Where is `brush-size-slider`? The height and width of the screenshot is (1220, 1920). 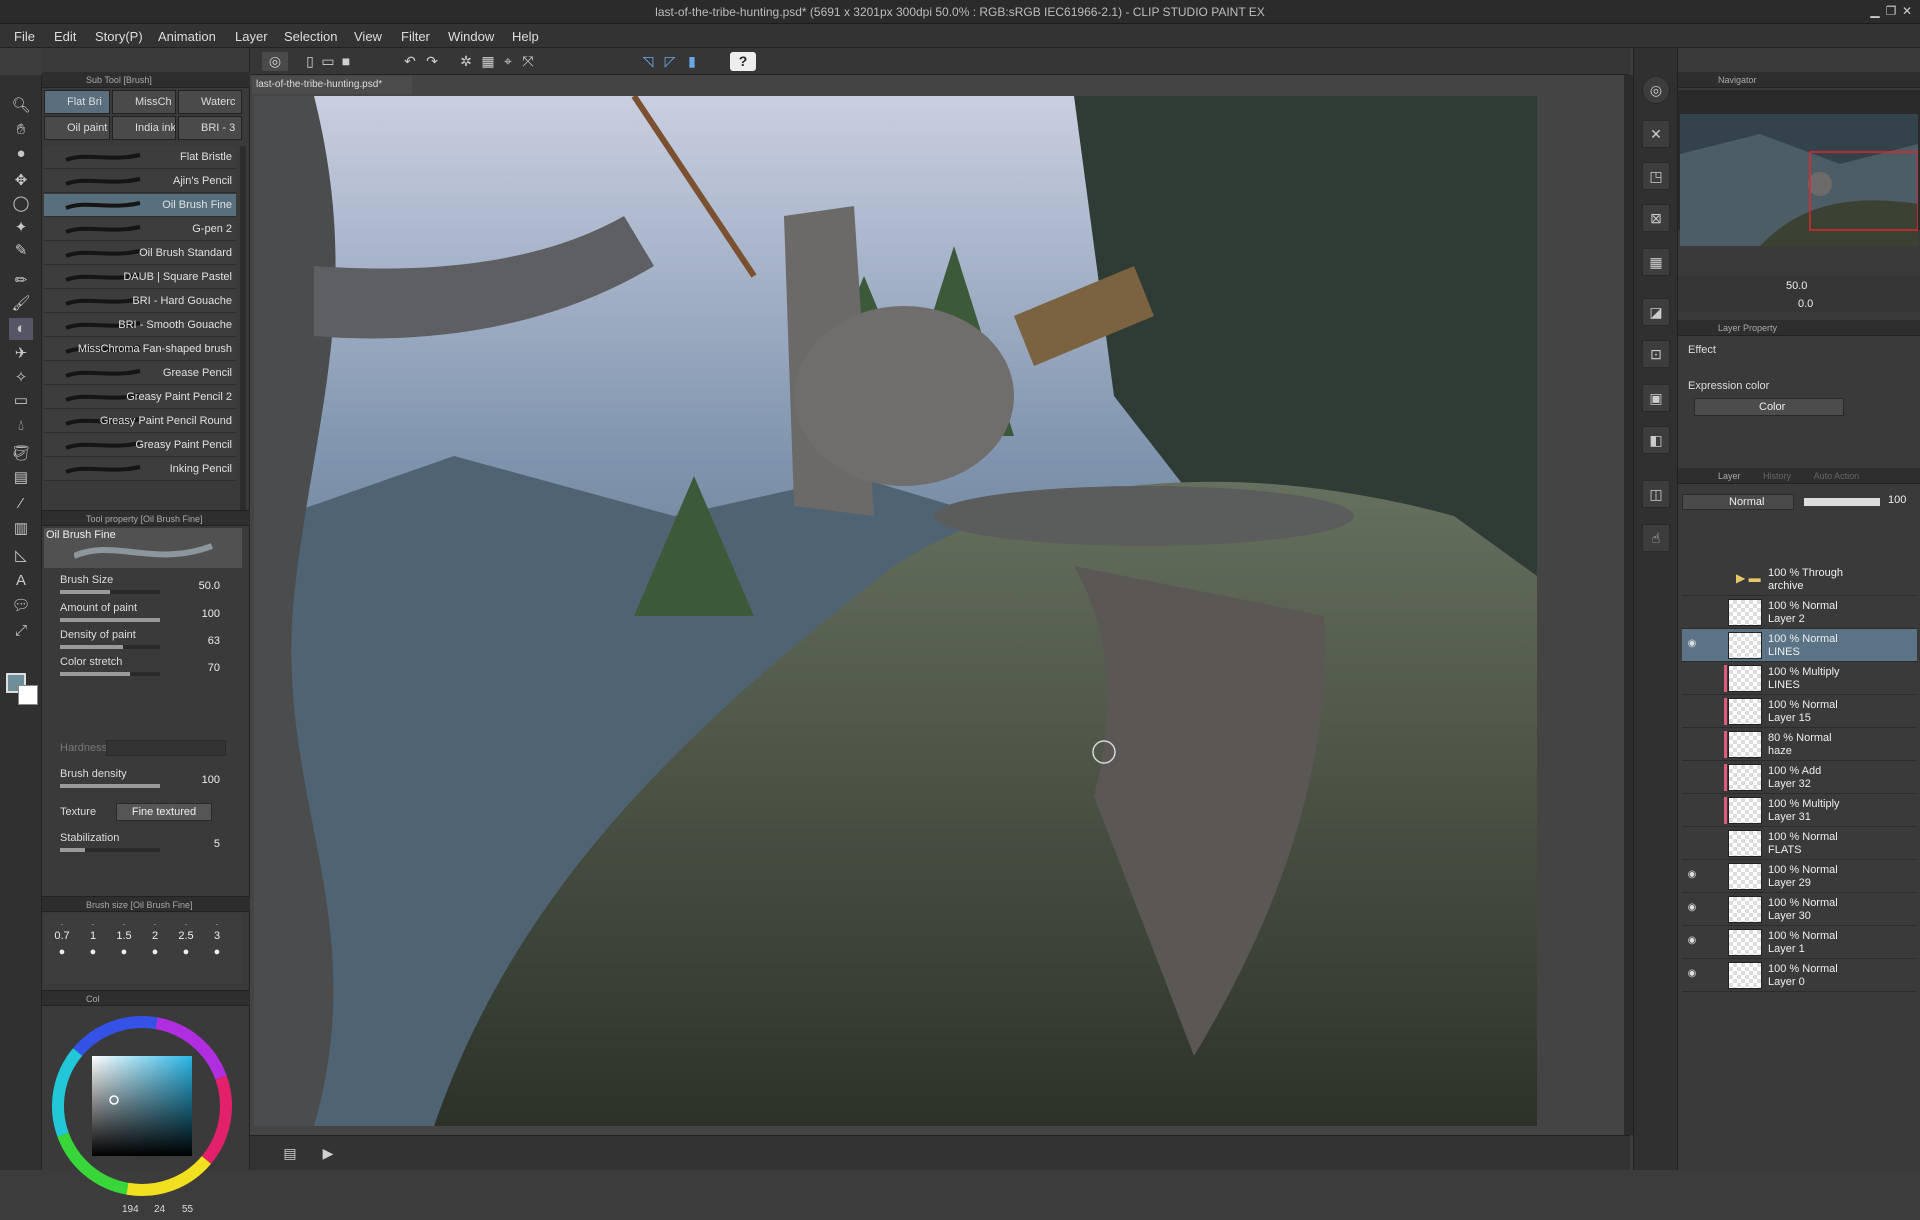 brush-size-slider is located at coordinates (110, 592).